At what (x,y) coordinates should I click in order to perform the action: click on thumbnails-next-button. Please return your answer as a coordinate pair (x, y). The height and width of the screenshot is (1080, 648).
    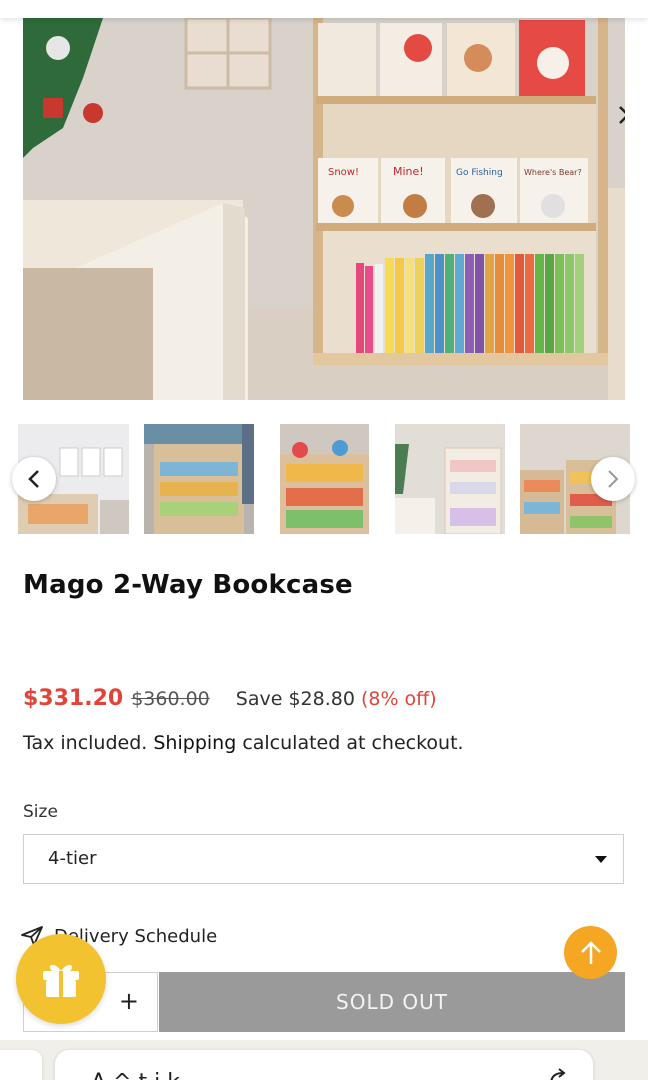
    Looking at the image, I should click on (613, 479).